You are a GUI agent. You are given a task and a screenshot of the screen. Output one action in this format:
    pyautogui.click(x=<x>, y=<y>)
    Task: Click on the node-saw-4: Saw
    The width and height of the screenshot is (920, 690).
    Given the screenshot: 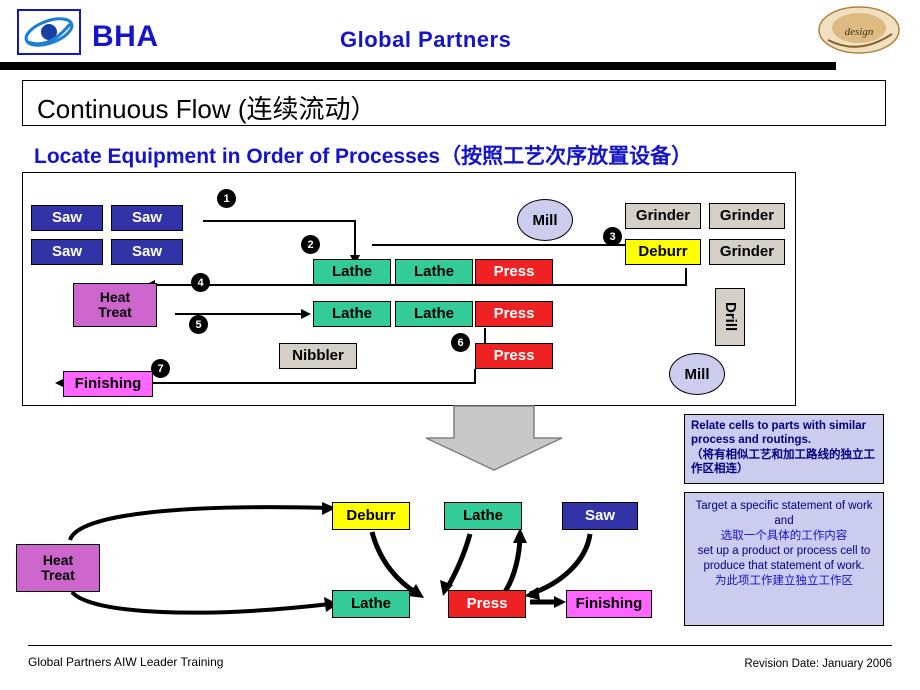 What is the action you would take?
    pyautogui.click(x=147, y=252)
    